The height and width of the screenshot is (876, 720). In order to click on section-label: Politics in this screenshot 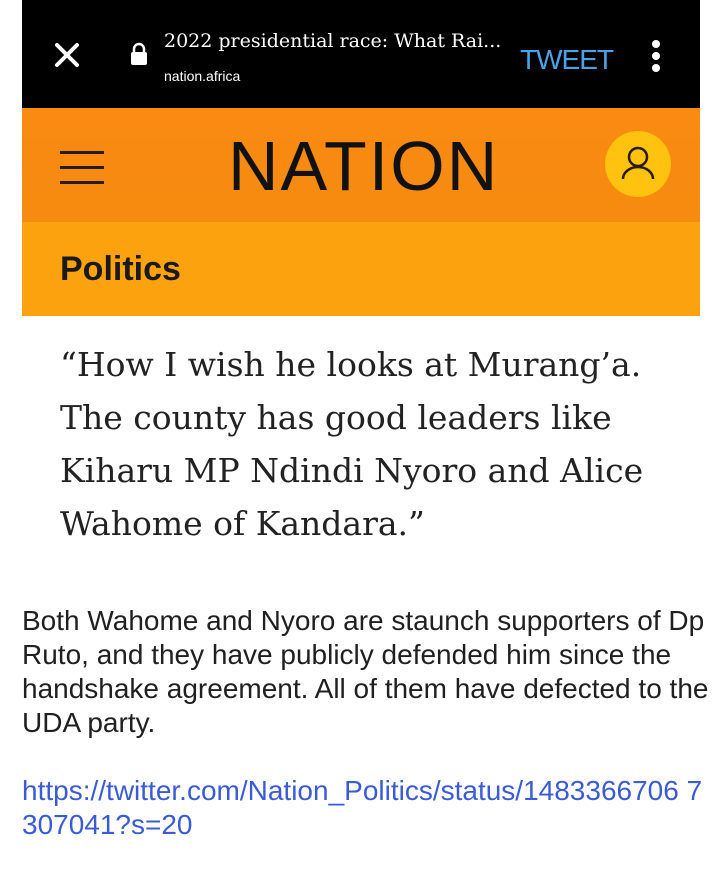, I will do `click(120, 269)`.